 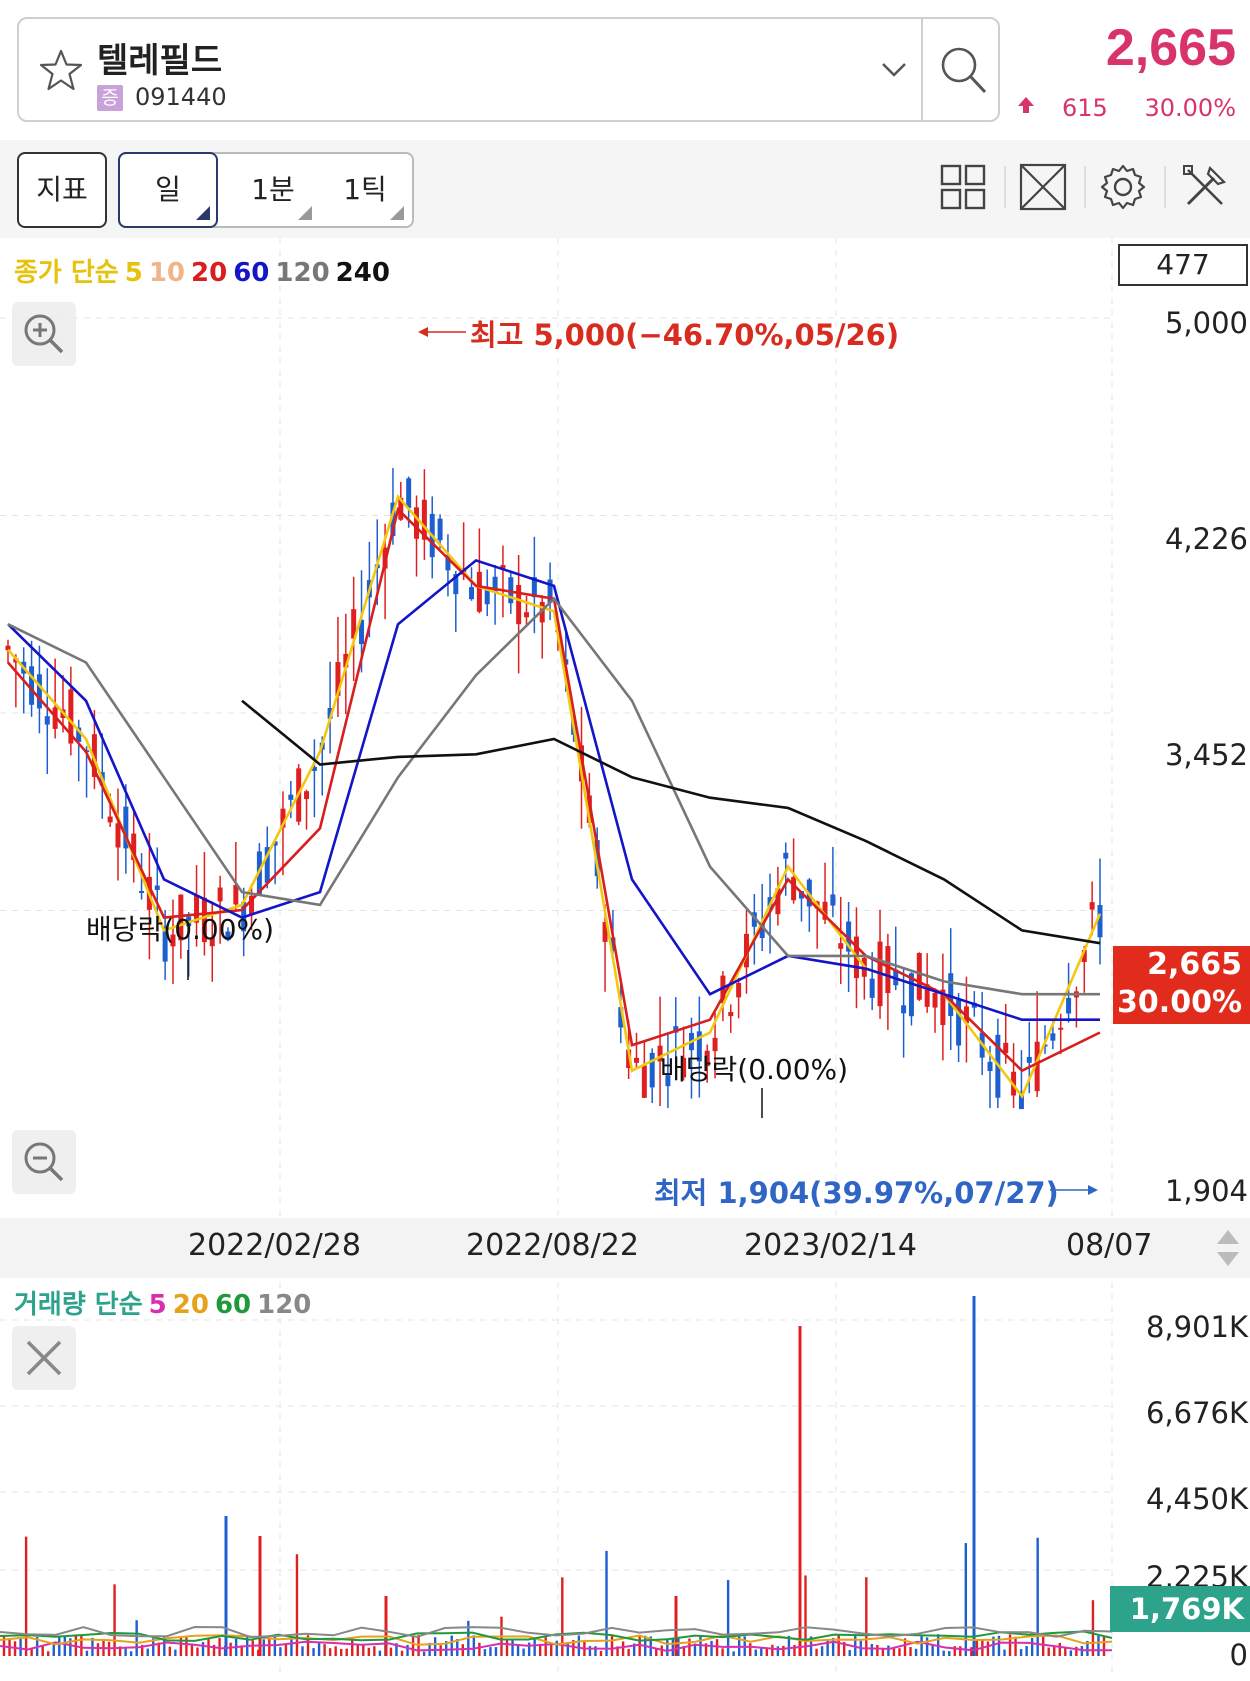 What do you see at coordinates (274, 1245) in the screenshot?
I see `x-label: 2022/02/28` at bounding box center [274, 1245].